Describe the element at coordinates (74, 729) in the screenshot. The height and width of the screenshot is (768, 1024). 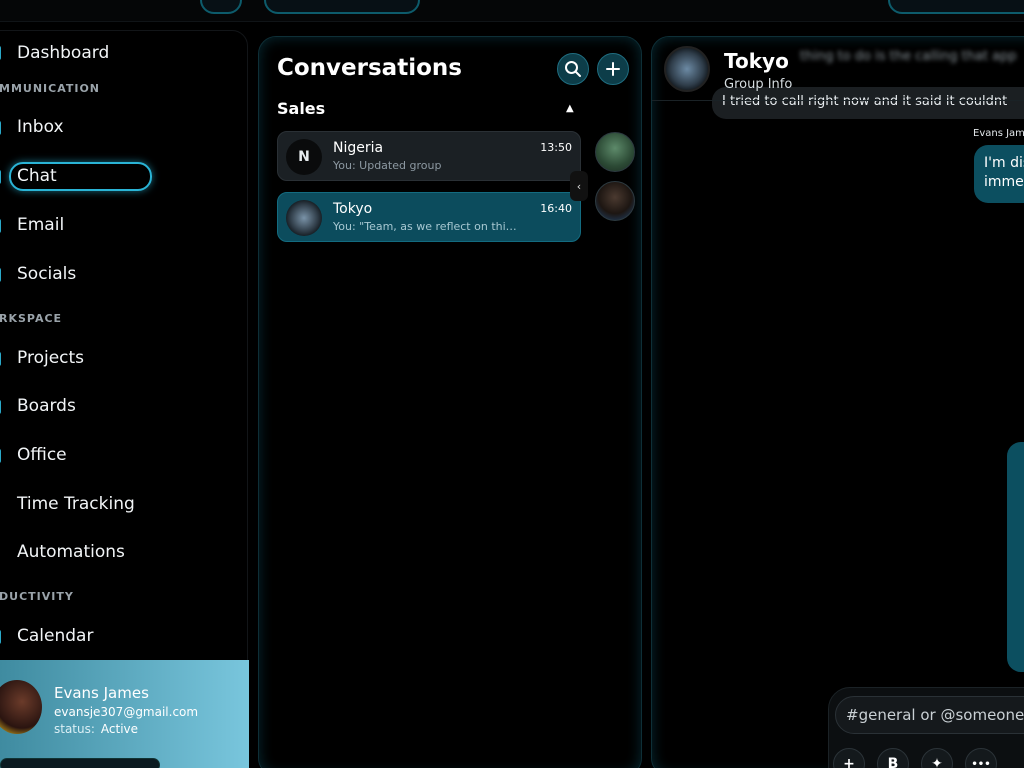
I see `status-label: status:` at that location.